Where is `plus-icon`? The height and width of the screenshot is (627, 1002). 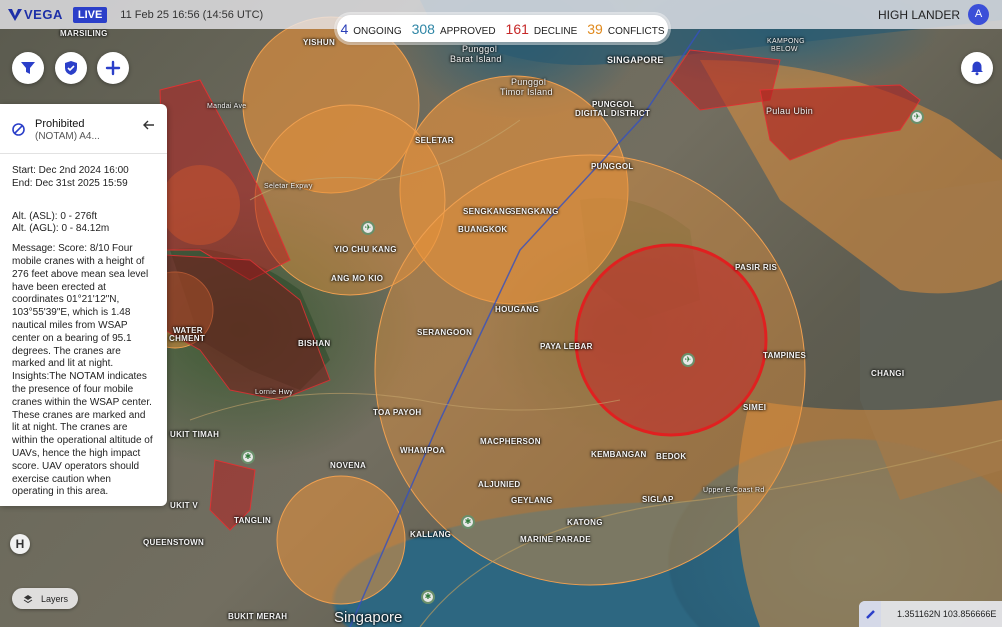 plus-icon is located at coordinates (113, 68).